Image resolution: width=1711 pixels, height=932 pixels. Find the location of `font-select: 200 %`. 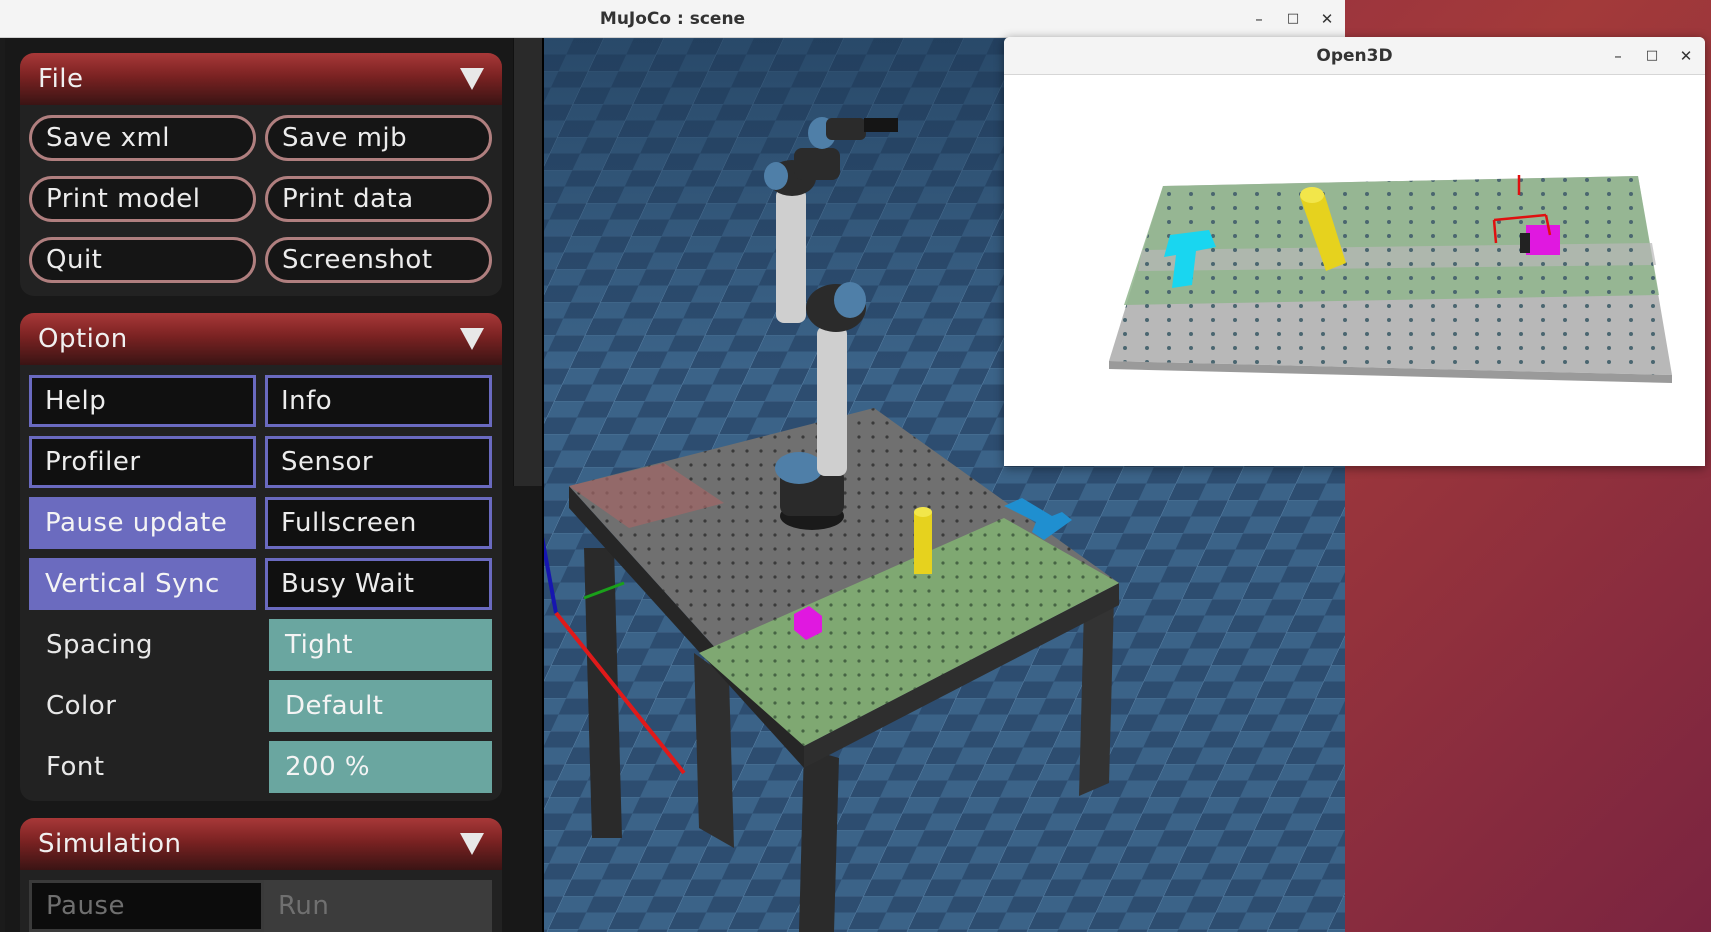

font-select: 200 % is located at coordinates (380, 767).